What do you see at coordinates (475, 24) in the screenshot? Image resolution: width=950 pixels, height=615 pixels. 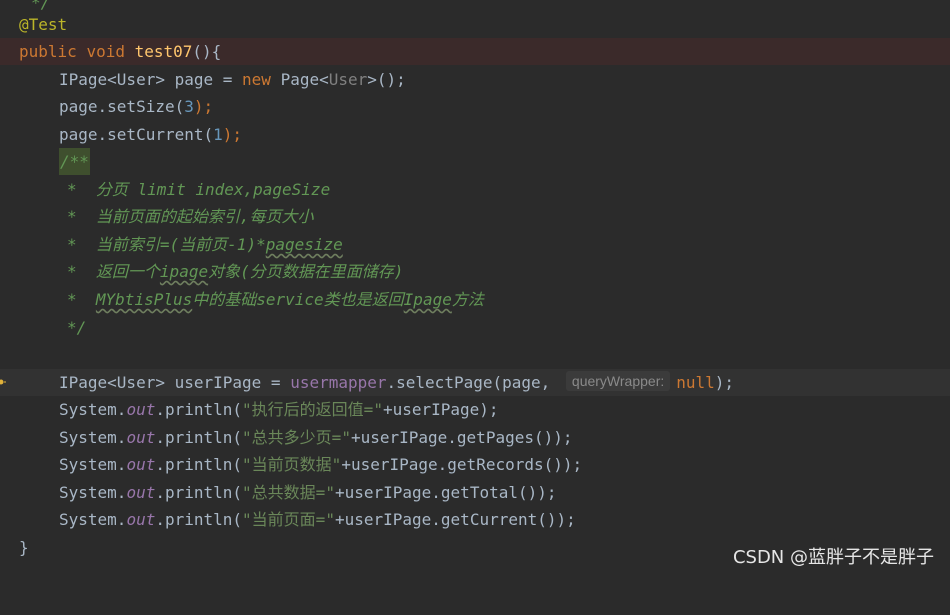 I see `code-line: @Test` at bounding box center [475, 24].